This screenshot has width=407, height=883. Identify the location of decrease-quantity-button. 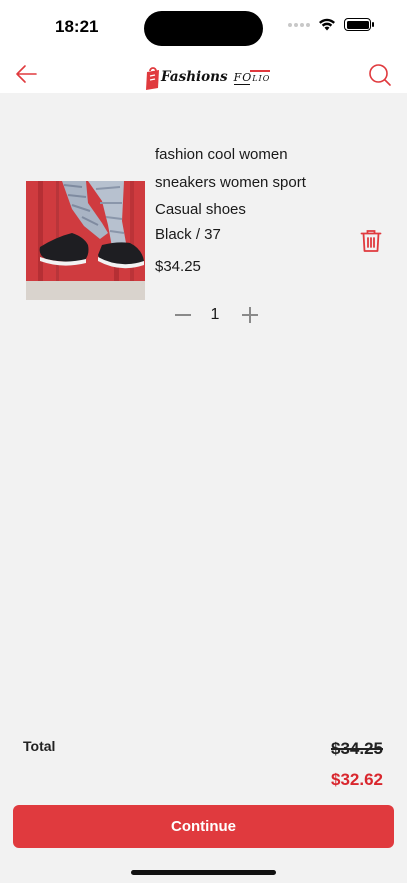
(183, 315).